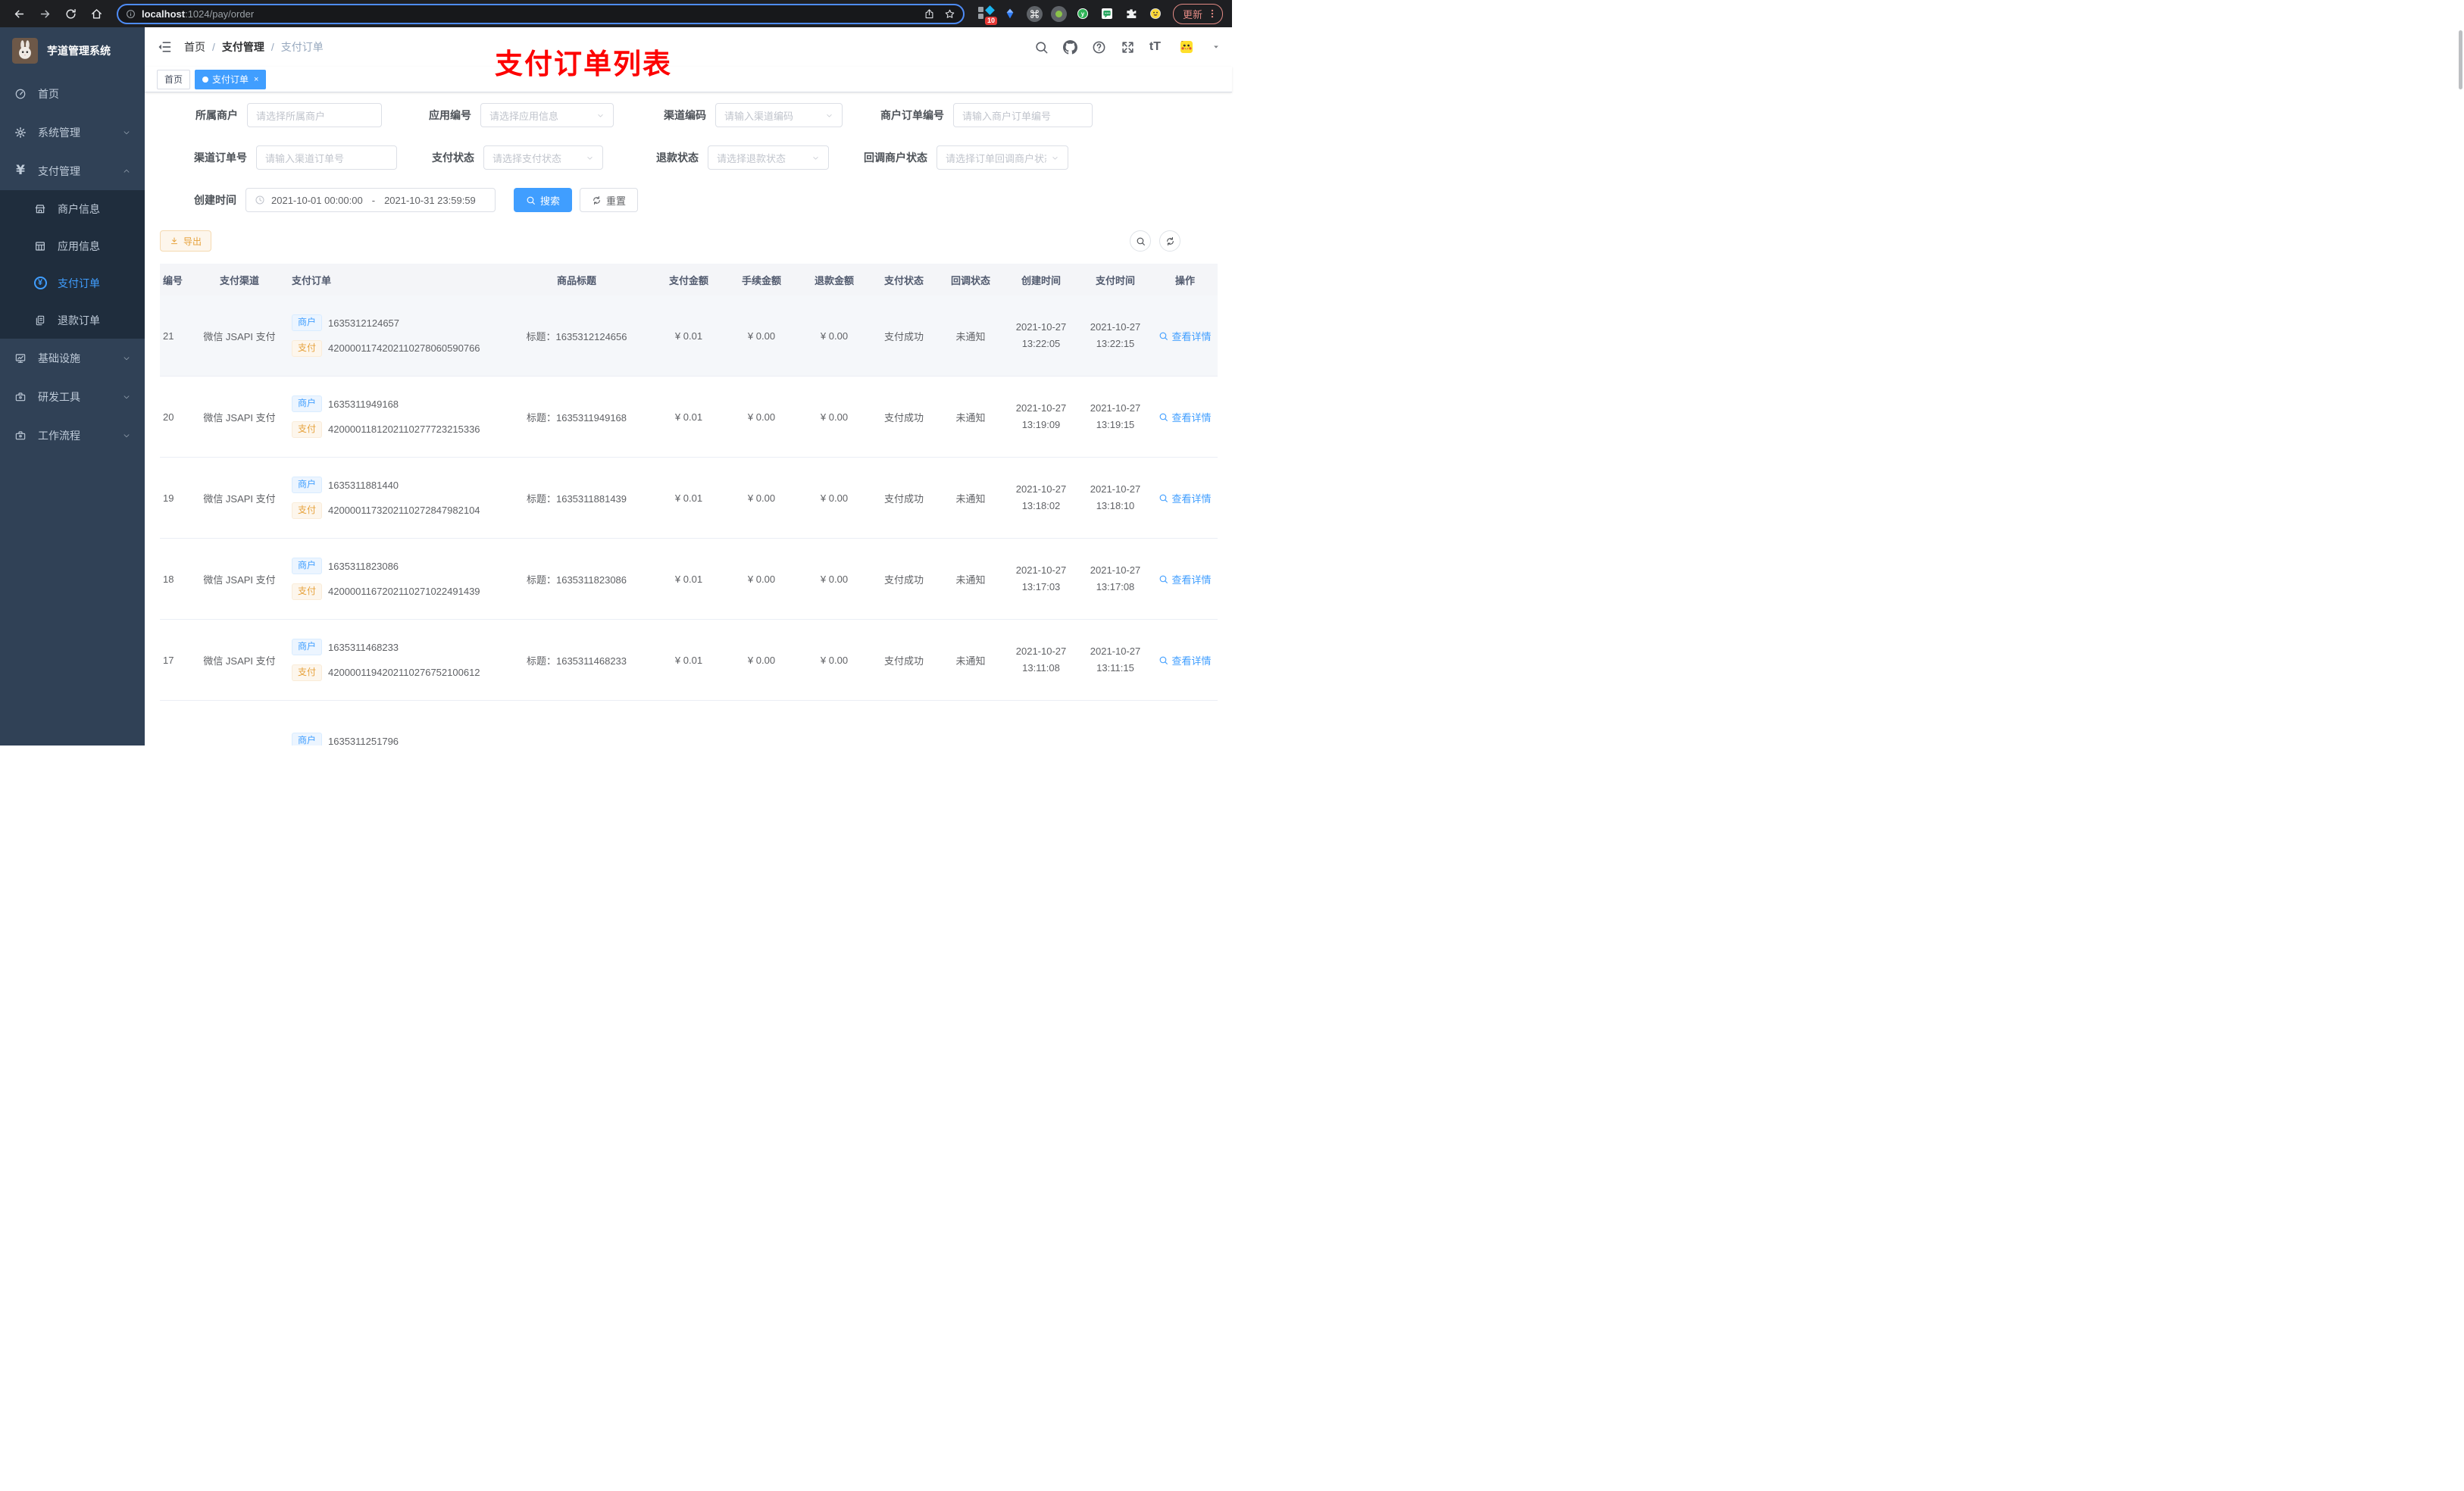 The width and height of the screenshot is (2464, 1491). Describe the element at coordinates (72, 245) in the screenshot. I see `sidebar-item-app-info: 应用信息` at that location.